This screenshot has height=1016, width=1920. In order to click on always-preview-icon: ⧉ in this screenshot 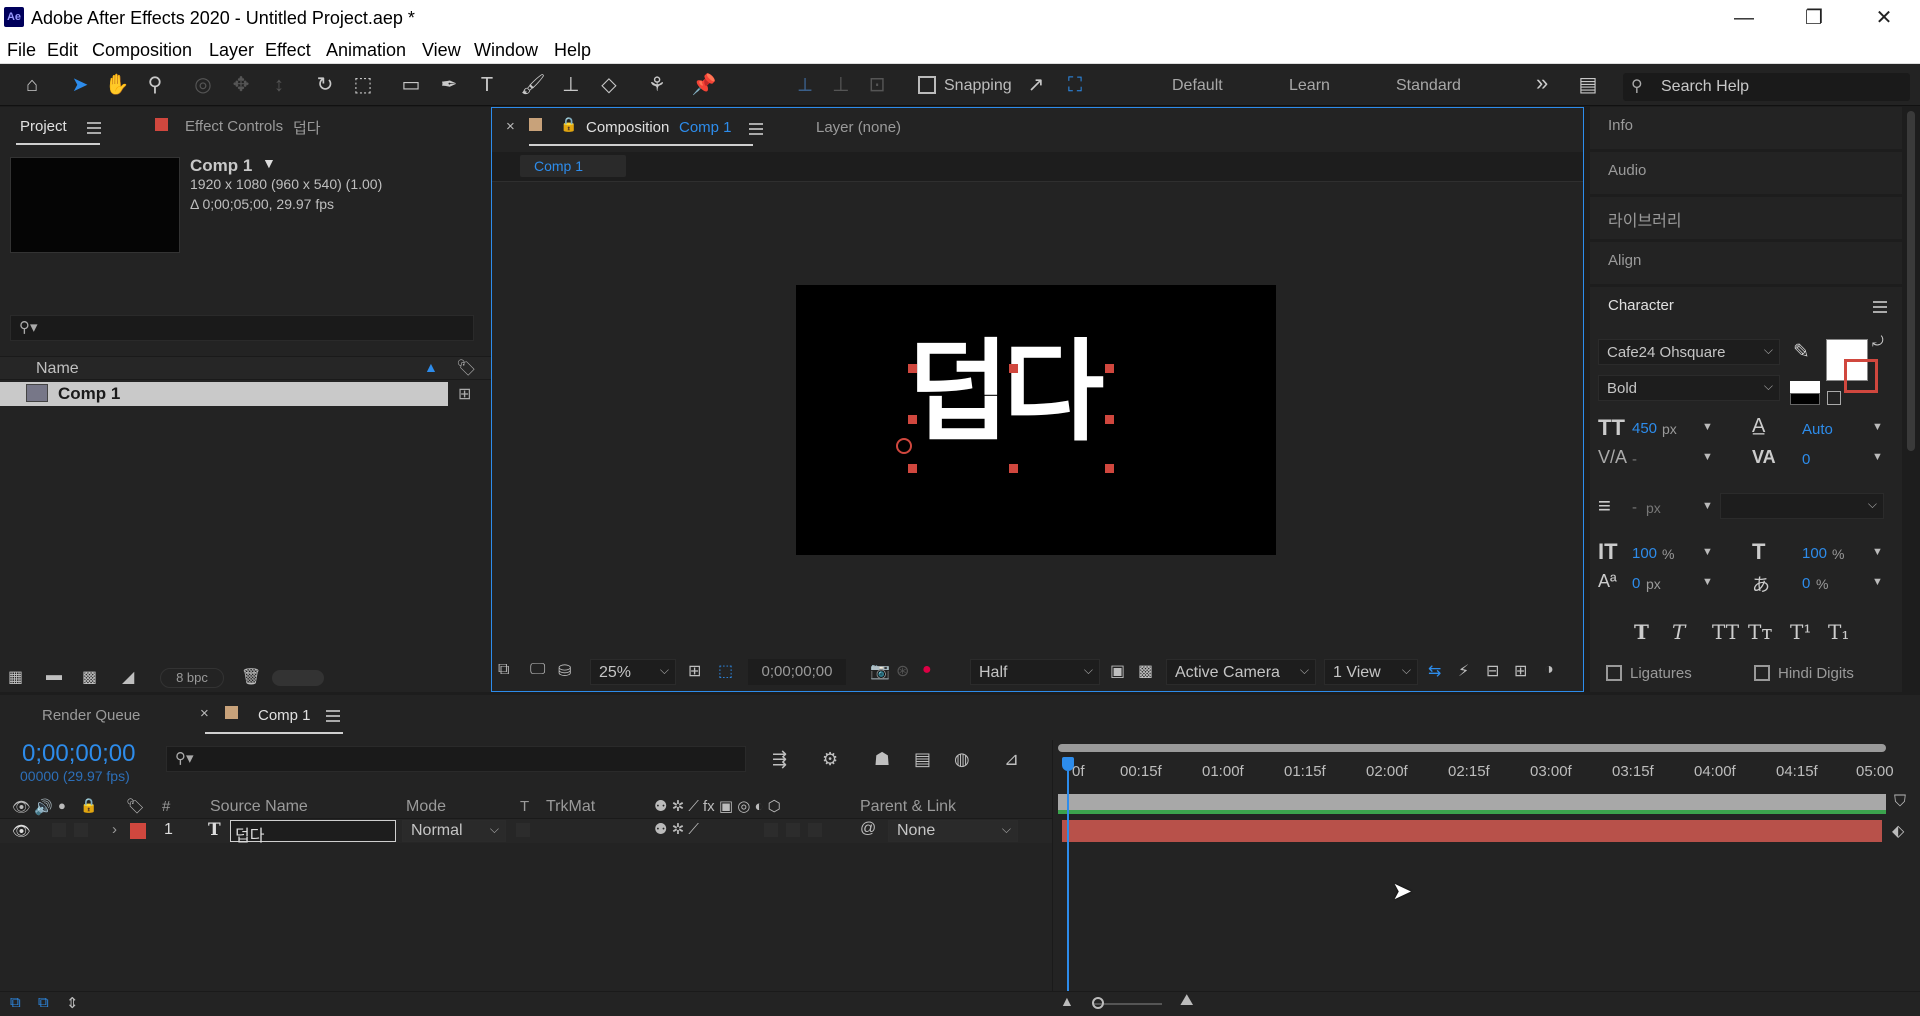, I will do `click(503, 670)`.